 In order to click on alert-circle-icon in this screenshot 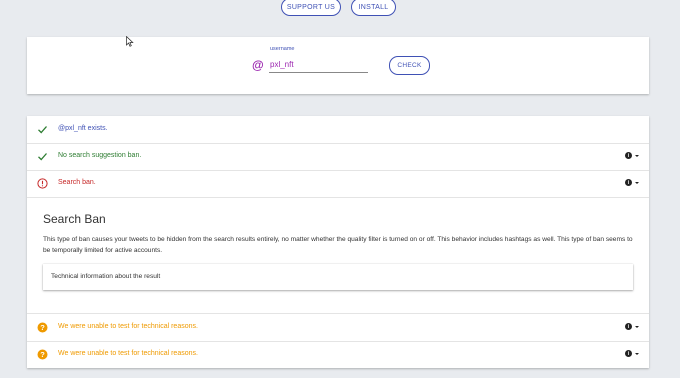, I will do `click(42, 183)`.